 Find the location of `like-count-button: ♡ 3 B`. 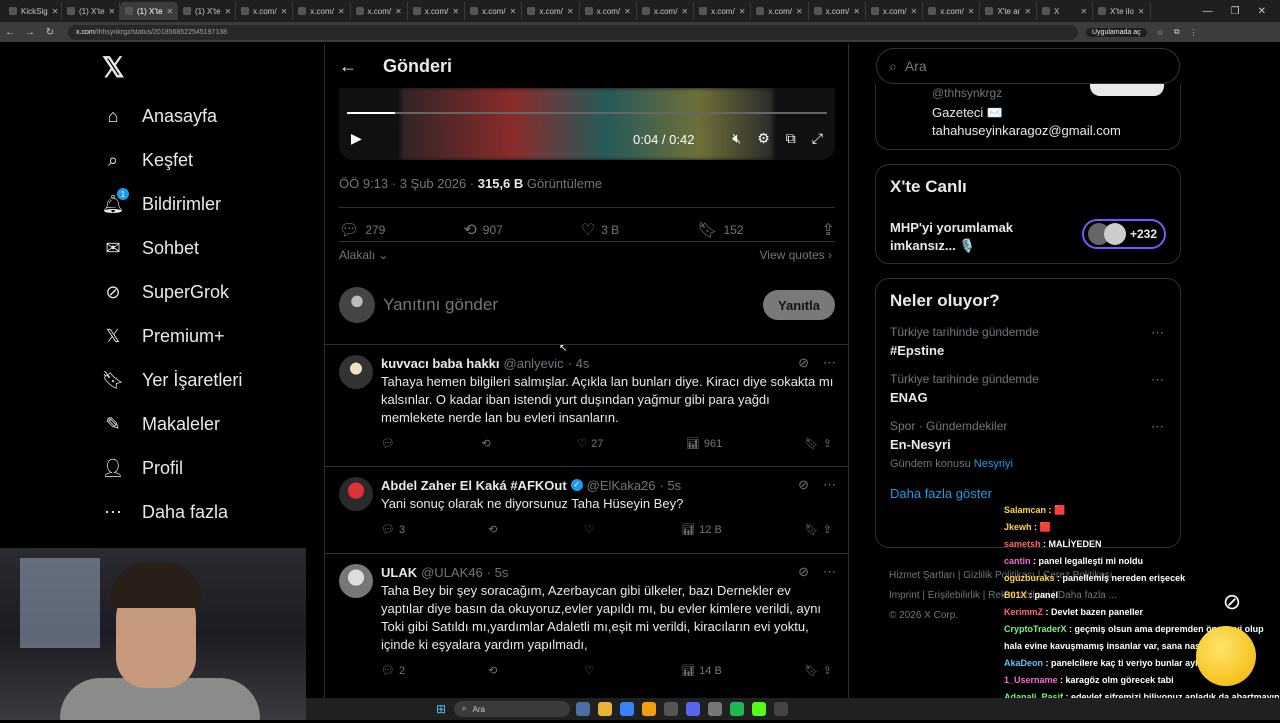

like-count-button: ♡ 3 B is located at coordinates (600, 230).